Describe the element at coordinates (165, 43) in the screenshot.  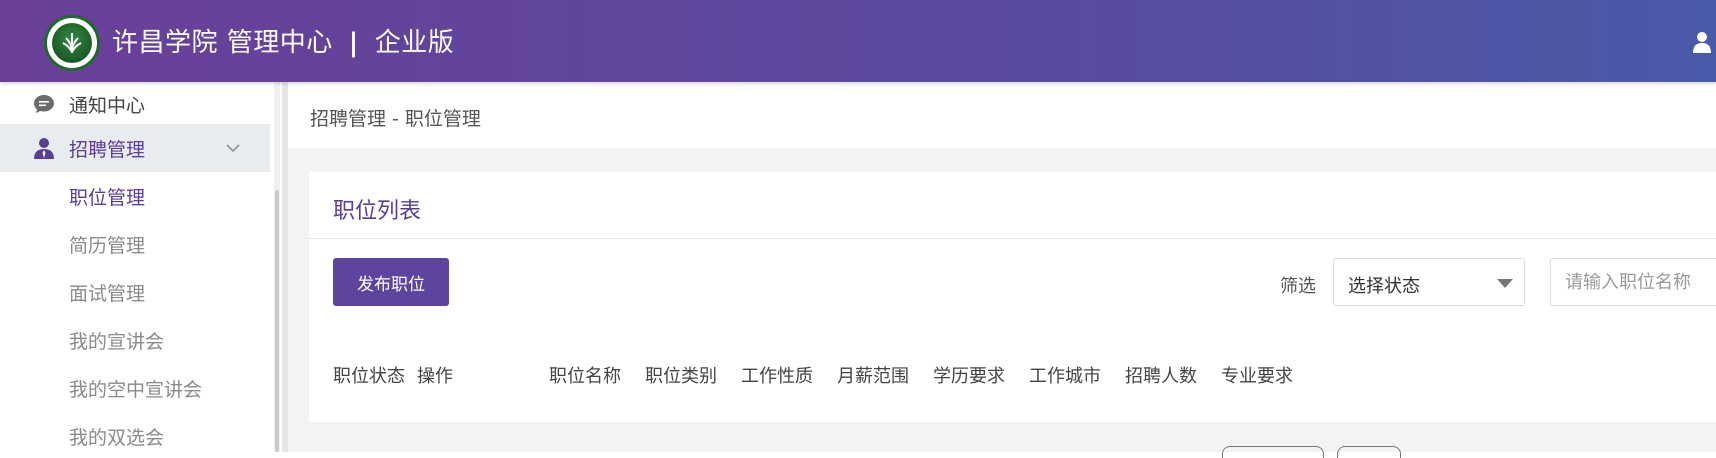
I see `school-name: 许昌学院` at that location.